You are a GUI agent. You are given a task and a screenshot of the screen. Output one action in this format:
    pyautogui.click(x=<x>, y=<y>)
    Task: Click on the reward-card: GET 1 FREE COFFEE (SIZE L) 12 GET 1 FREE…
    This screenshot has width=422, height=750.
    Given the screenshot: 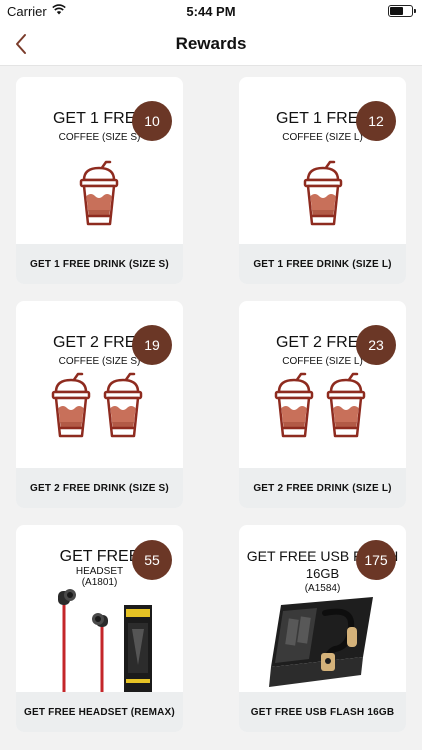 What is the action you would take?
    pyautogui.click(x=322, y=180)
    